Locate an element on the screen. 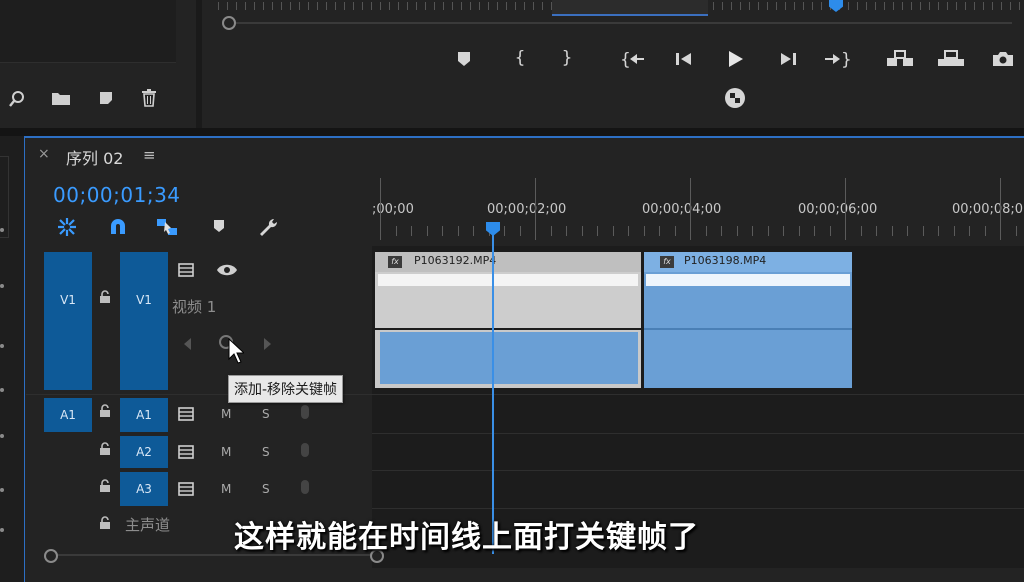 Image resolution: width=1024 pixels, height=582 pixels. snap-icon is located at coordinates (118, 227).